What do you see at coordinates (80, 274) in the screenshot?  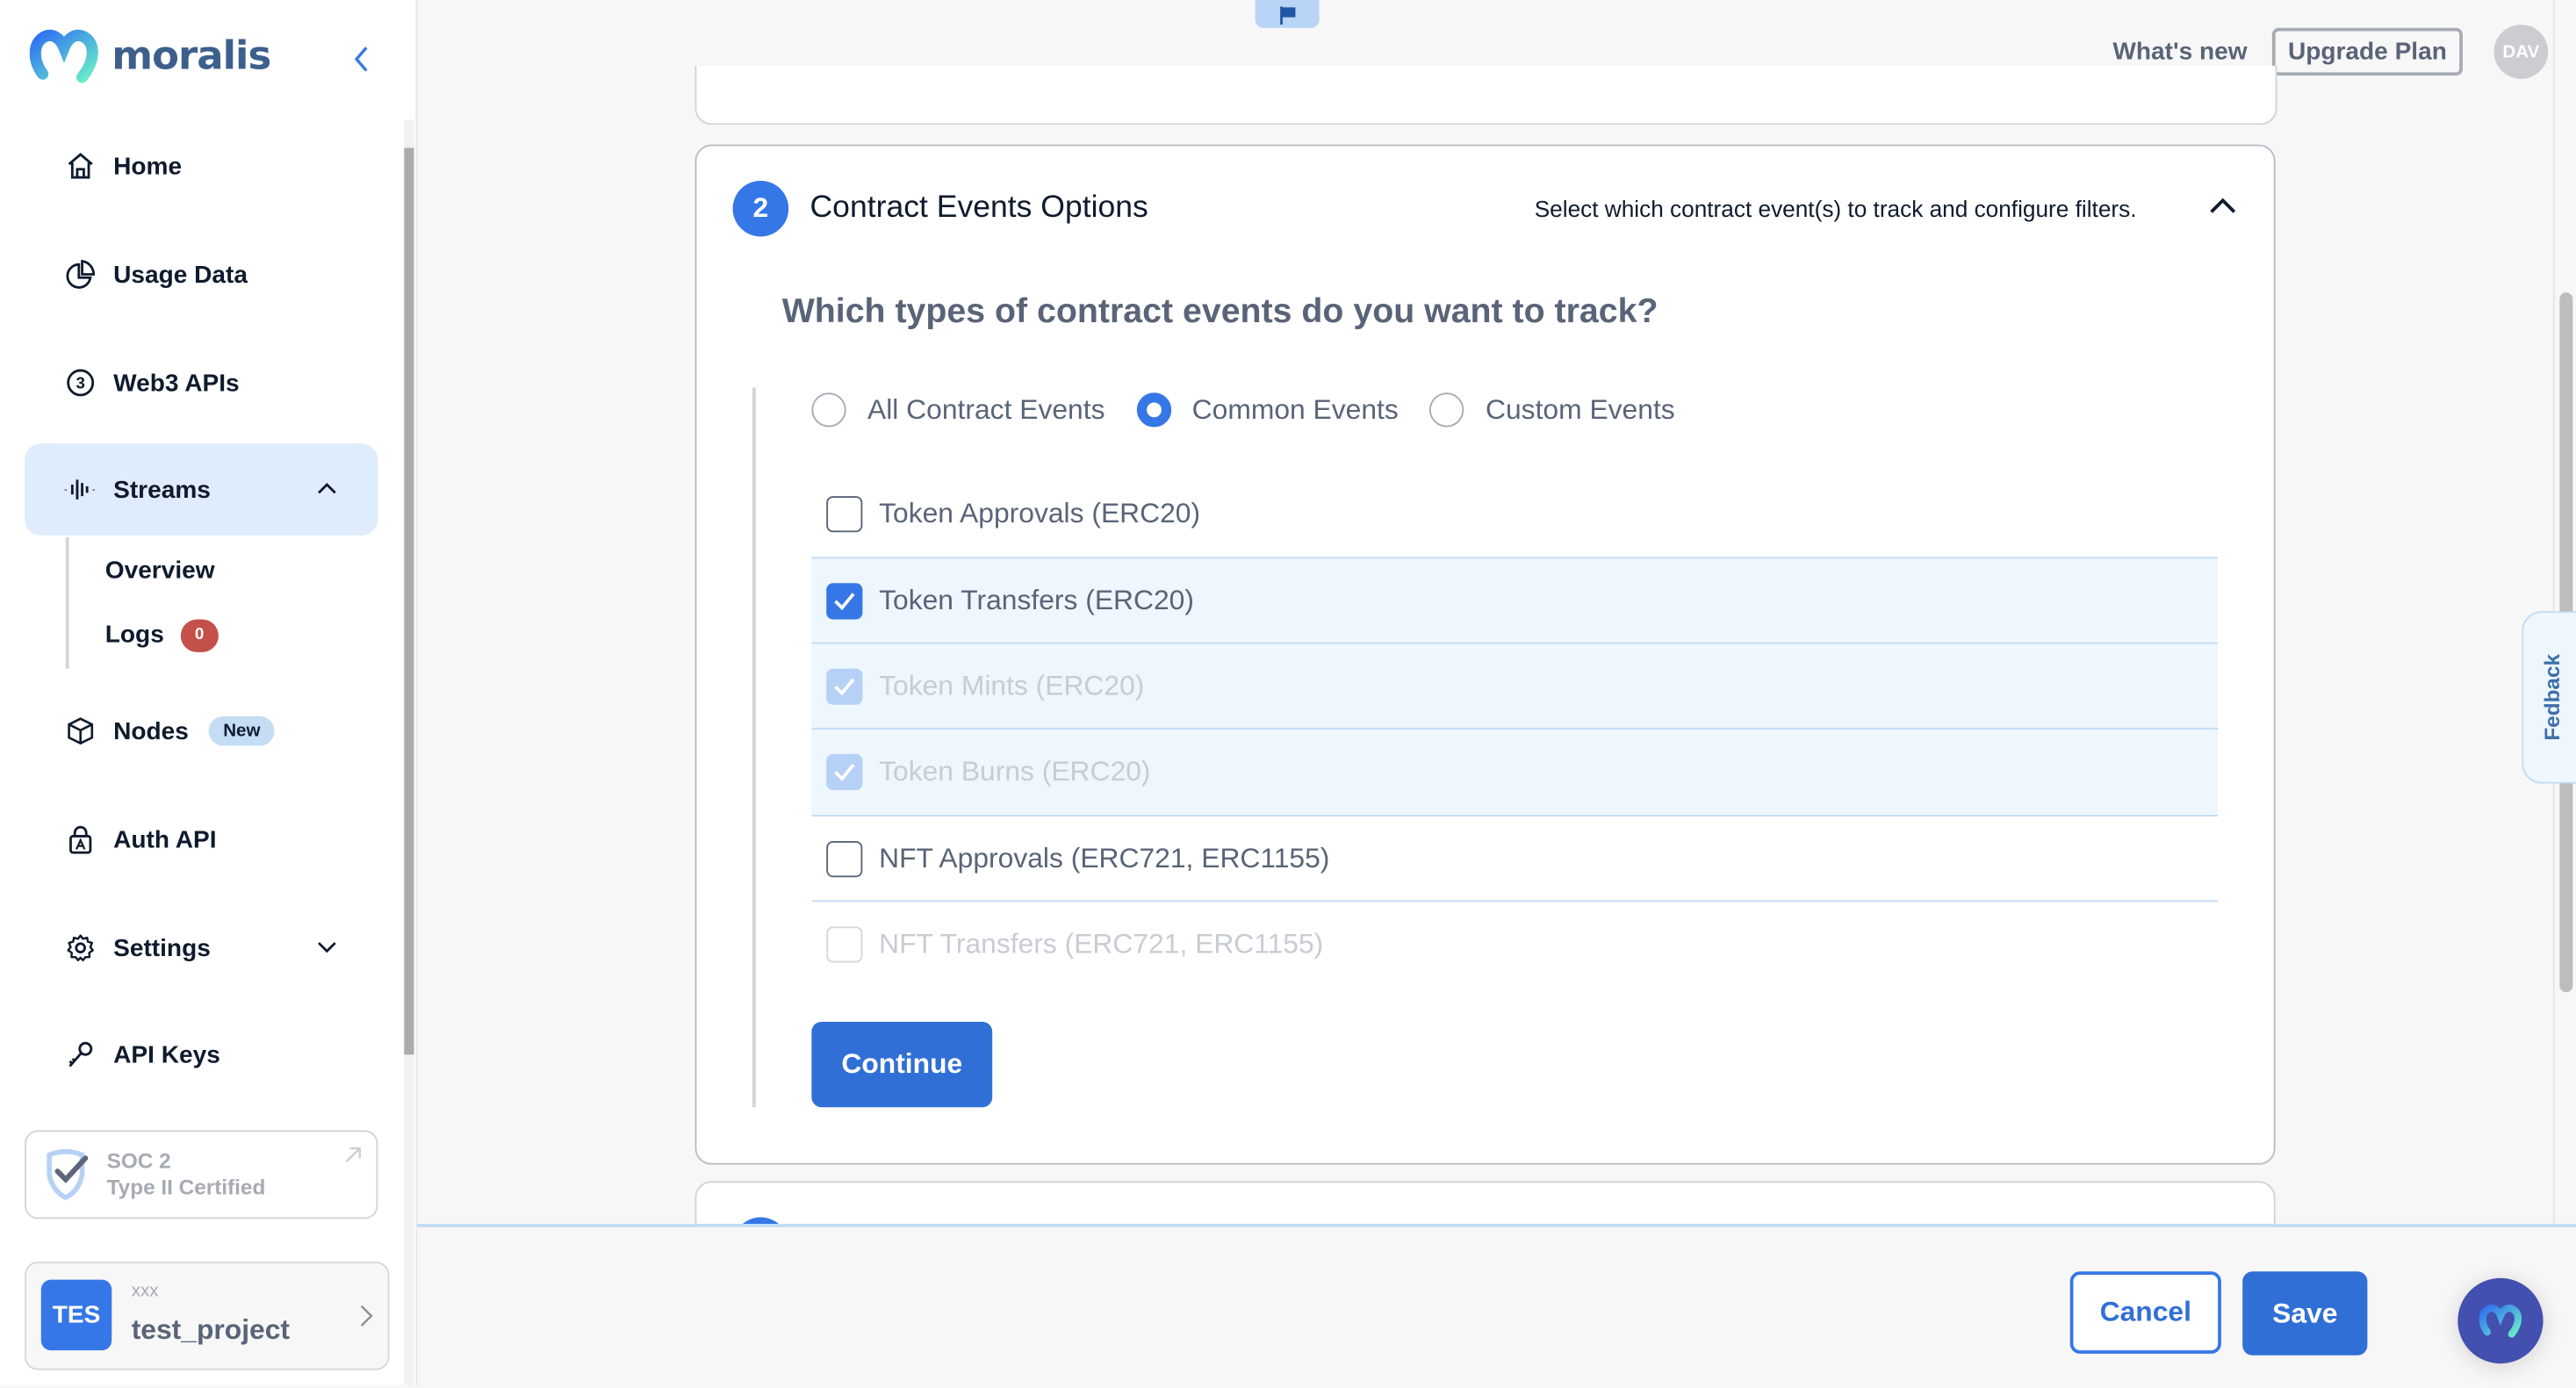 I see `pie-chart-icon` at bounding box center [80, 274].